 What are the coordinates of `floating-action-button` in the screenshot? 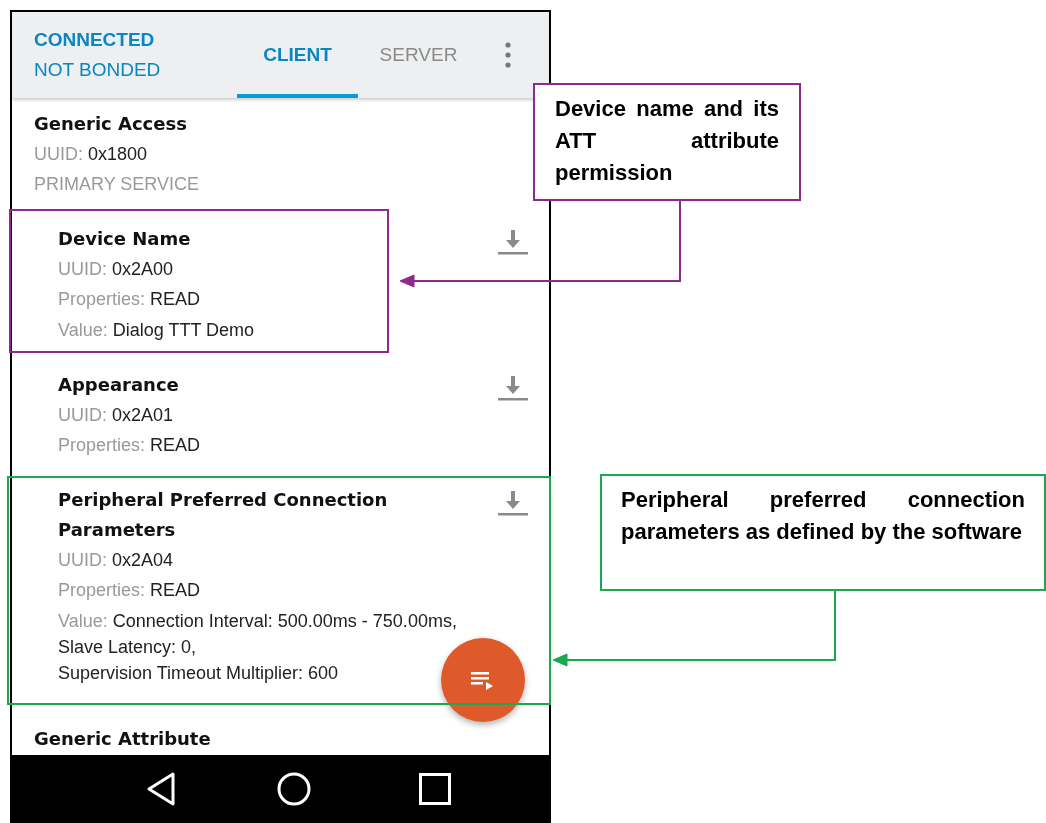 It's located at (483, 680).